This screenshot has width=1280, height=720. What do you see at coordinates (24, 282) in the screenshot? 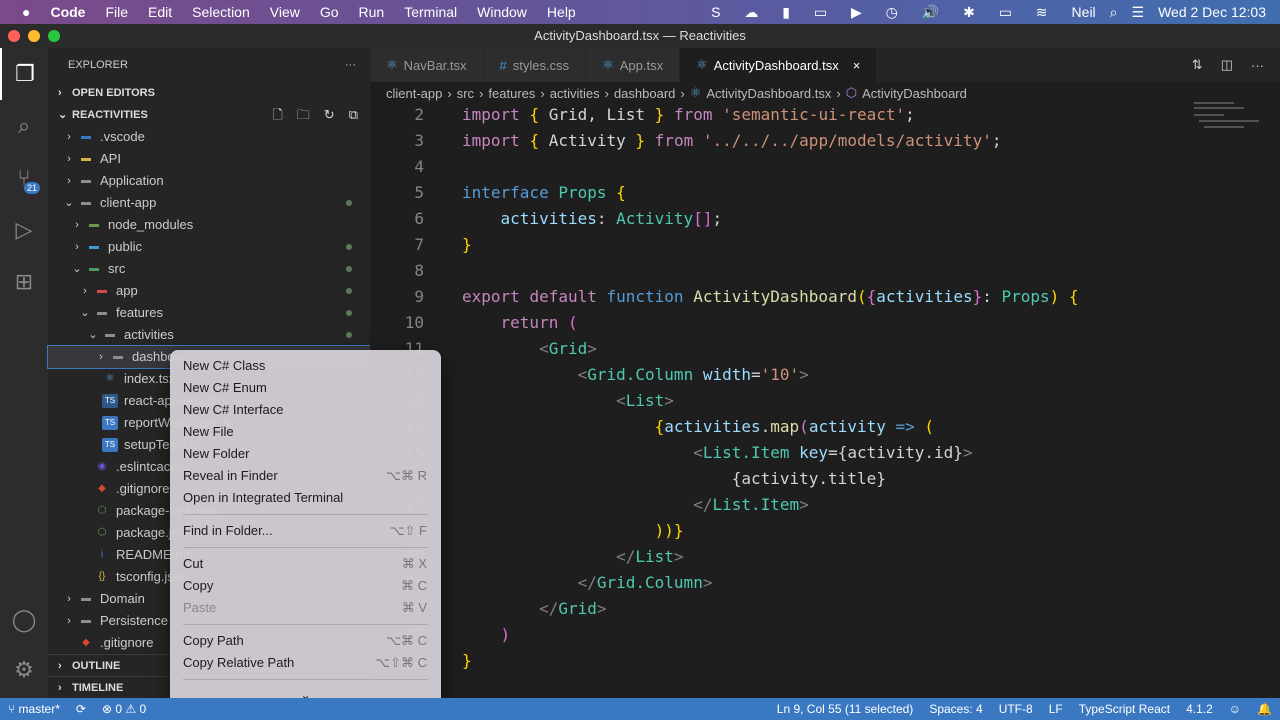
I see `extensions-icon: ⊞` at bounding box center [24, 282].